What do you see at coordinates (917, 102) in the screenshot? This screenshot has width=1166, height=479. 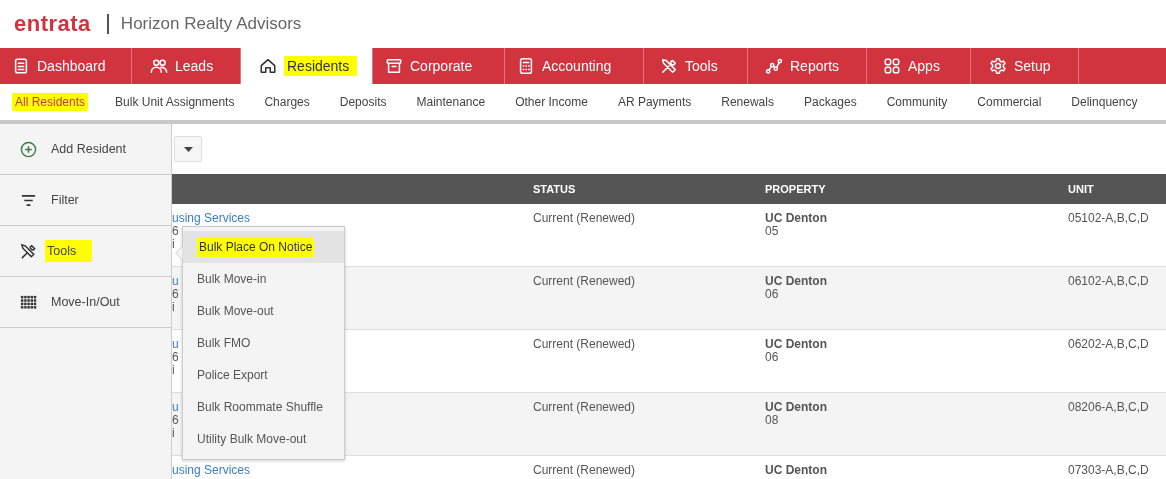 I see `sub-nav-link: Community` at bounding box center [917, 102].